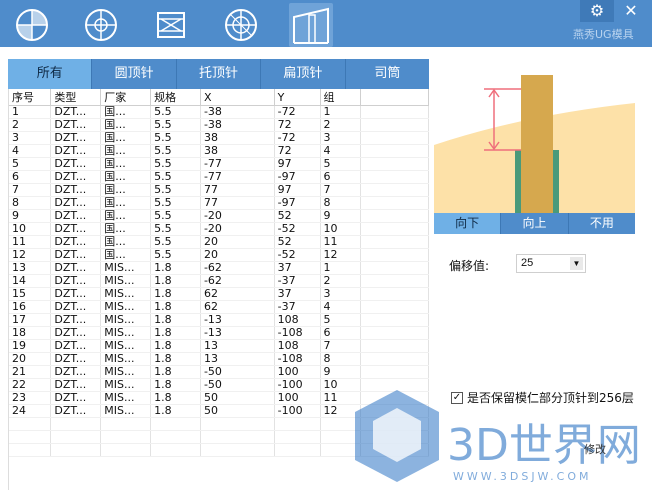 Image resolution: width=652 pixels, height=490 pixels. I want to click on header-index: 序号, so click(30, 97).